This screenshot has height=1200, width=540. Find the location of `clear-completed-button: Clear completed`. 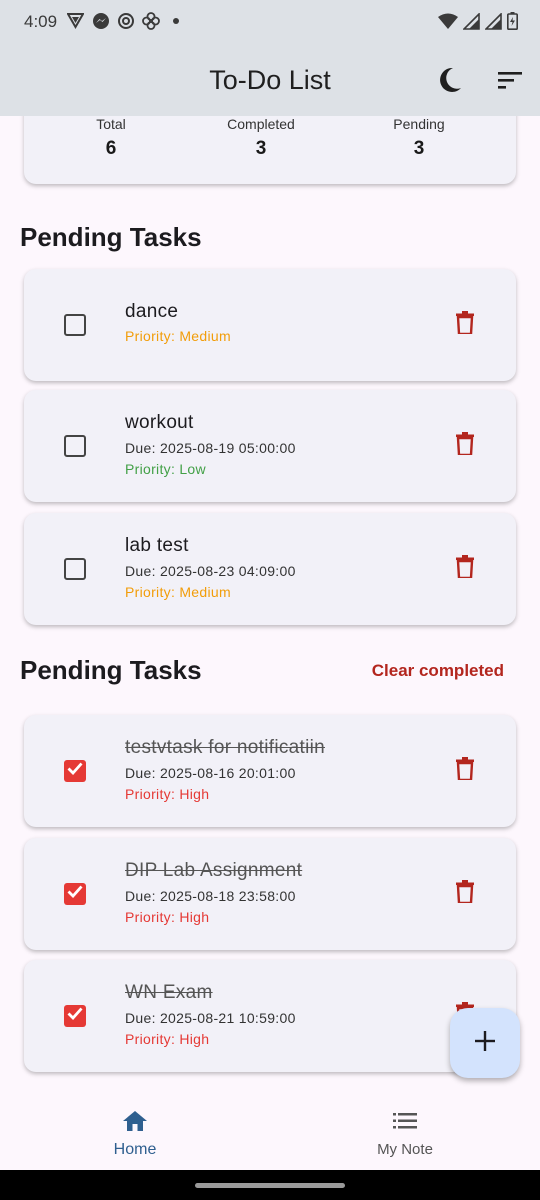

clear-completed-button: Clear completed is located at coordinates (438, 671).